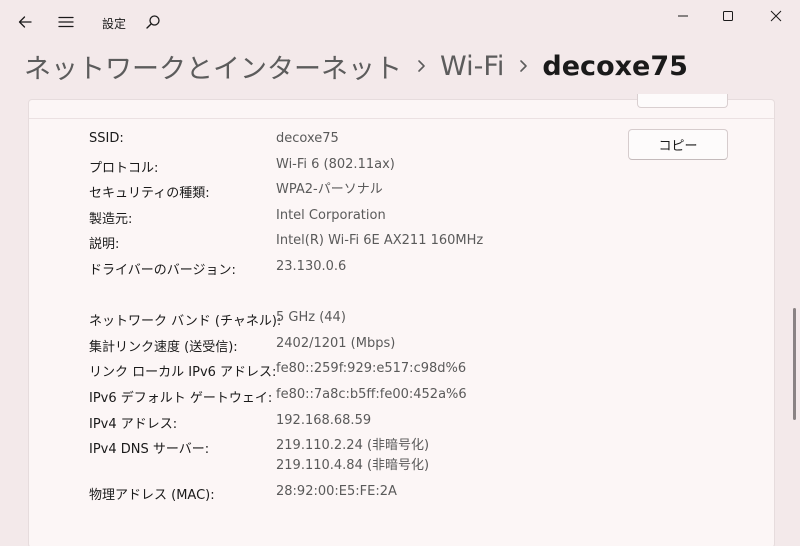 The width and height of the screenshot is (800, 546). Describe the element at coordinates (162, 270) in the screenshot. I see `driver-version-label: ドライバーのバージョン:` at that location.